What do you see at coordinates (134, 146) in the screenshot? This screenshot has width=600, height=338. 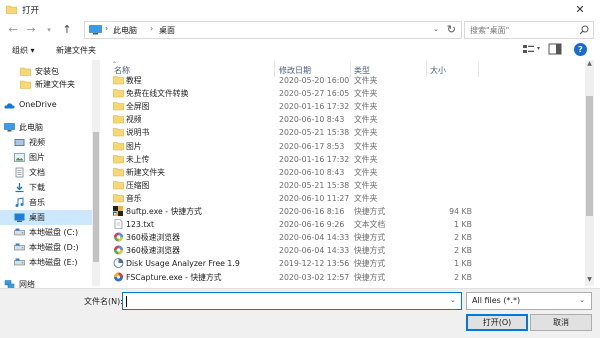 I see `file-name: 图片` at bounding box center [134, 146].